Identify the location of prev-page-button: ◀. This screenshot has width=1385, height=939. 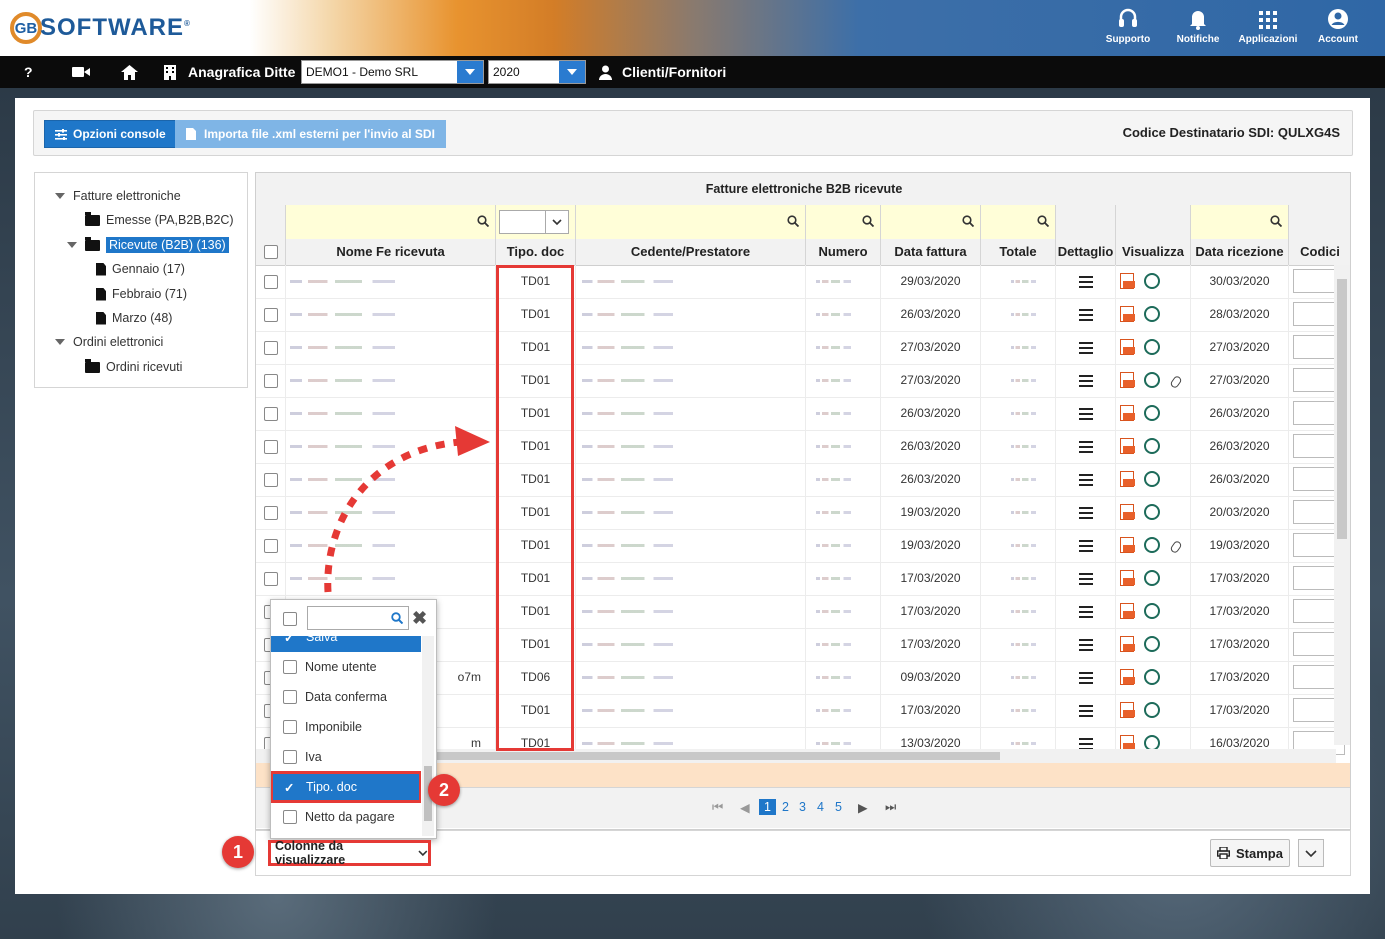
(745, 807).